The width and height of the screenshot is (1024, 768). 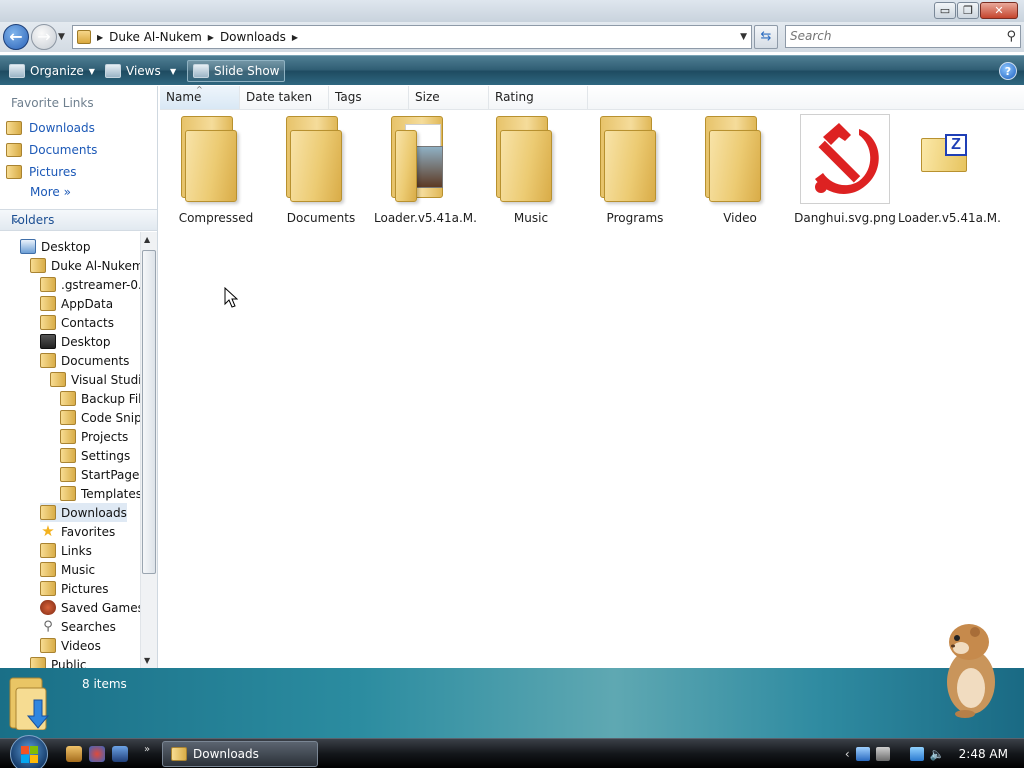 What do you see at coordinates (512, 70) in the screenshot?
I see `command-bar: Organize ▼ Views ▼ Slide Show ?` at bounding box center [512, 70].